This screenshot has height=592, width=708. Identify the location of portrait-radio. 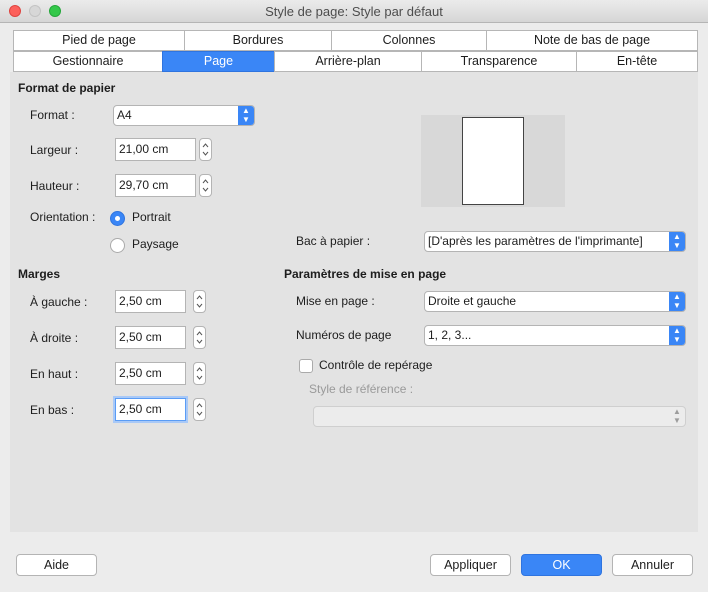
(117, 218).